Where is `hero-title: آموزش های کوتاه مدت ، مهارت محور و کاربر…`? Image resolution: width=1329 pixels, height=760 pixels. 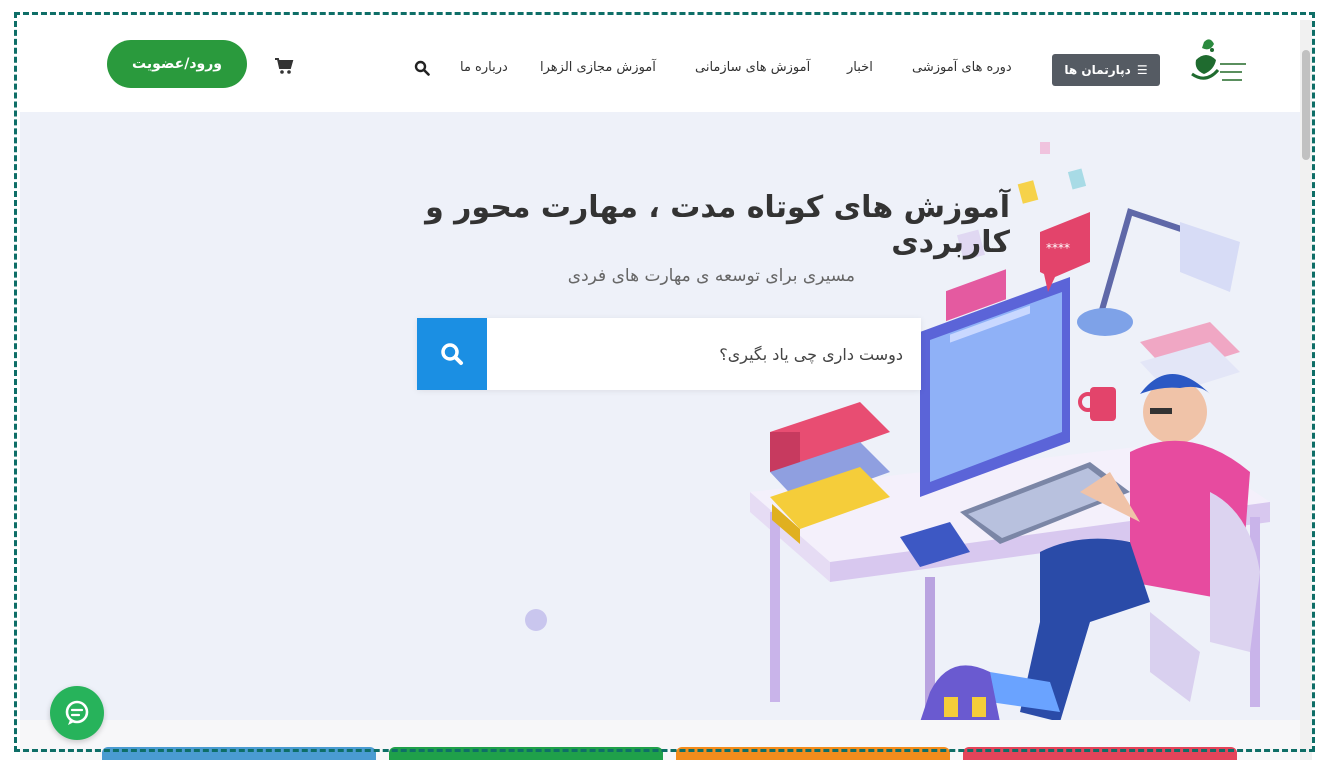
hero-title: آموزش های کوتاه مدت ، مهارت محور و کاربر… is located at coordinates (717, 225).